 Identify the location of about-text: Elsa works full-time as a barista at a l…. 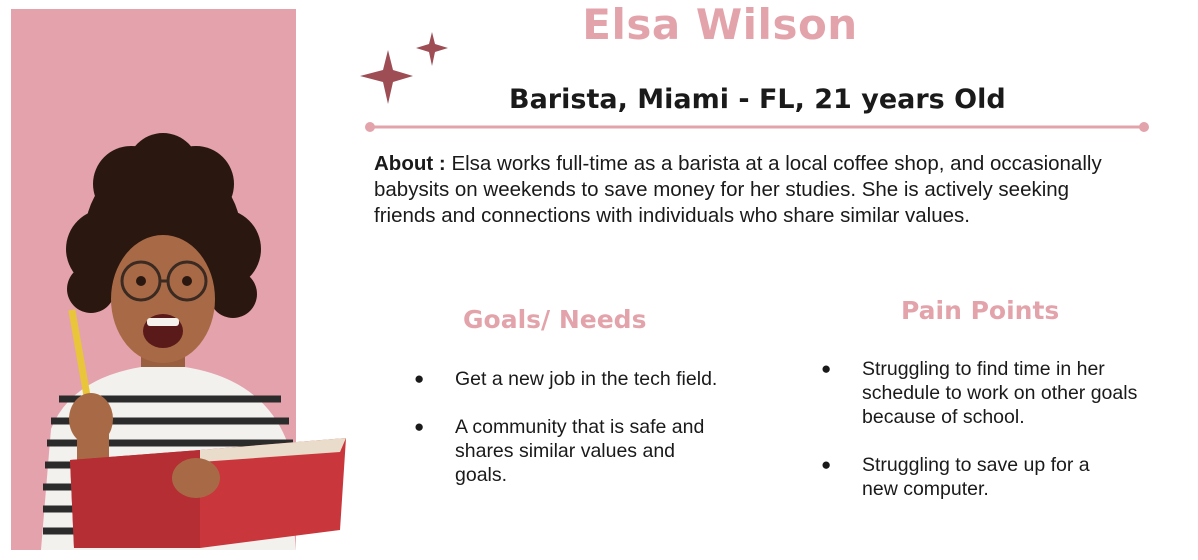
(738, 189).